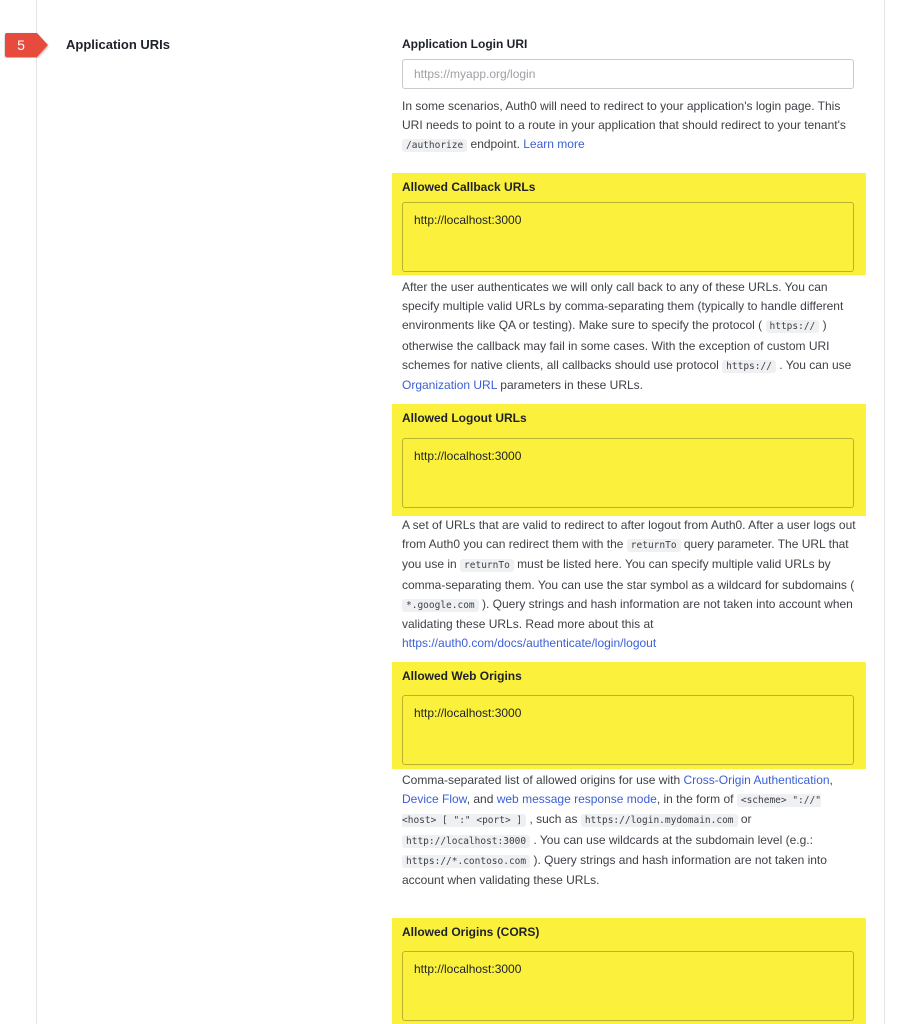 The height and width of the screenshot is (1024, 910). Describe the element at coordinates (118, 44) in the screenshot. I see `section-title: Application URIs` at that location.